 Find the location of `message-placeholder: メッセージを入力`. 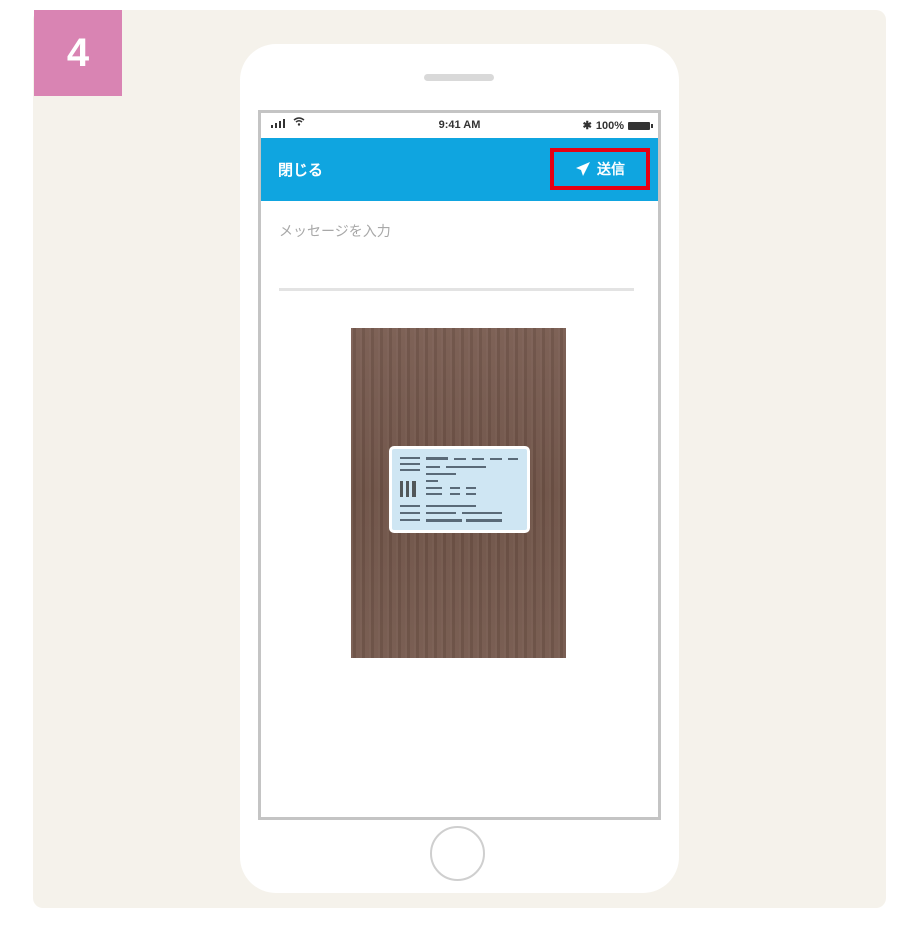

message-placeholder: メッセージを入力 is located at coordinates (335, 232).